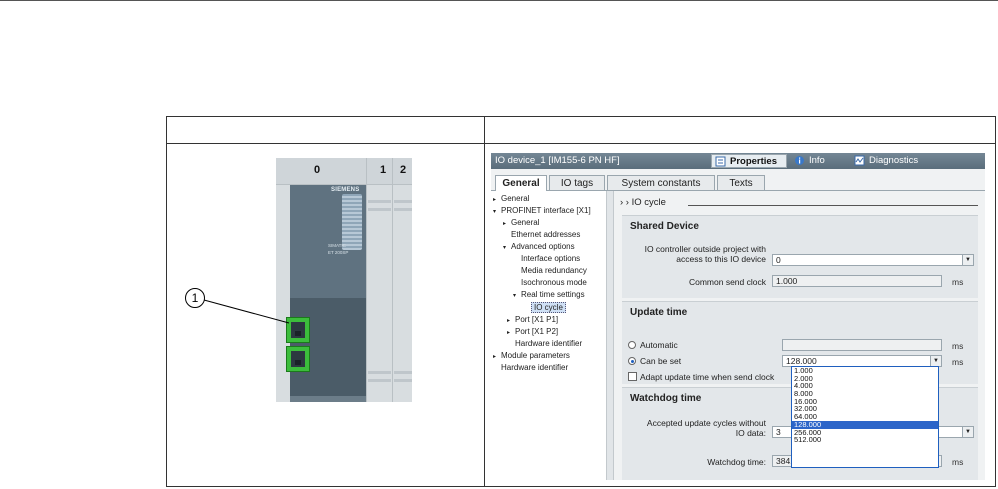 This screenshot has width=998, height=489. I want to click on tree-item: Isochronous mode, so click(554, 282).